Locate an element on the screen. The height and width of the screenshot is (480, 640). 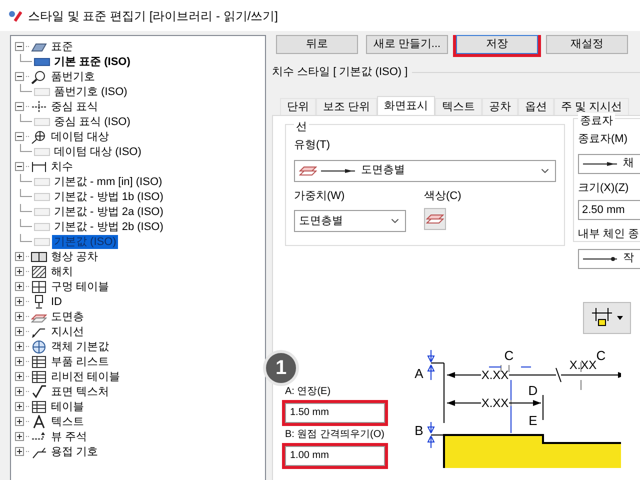
tree-item: 표면 텍스처 is located at coordinates (80, 391).